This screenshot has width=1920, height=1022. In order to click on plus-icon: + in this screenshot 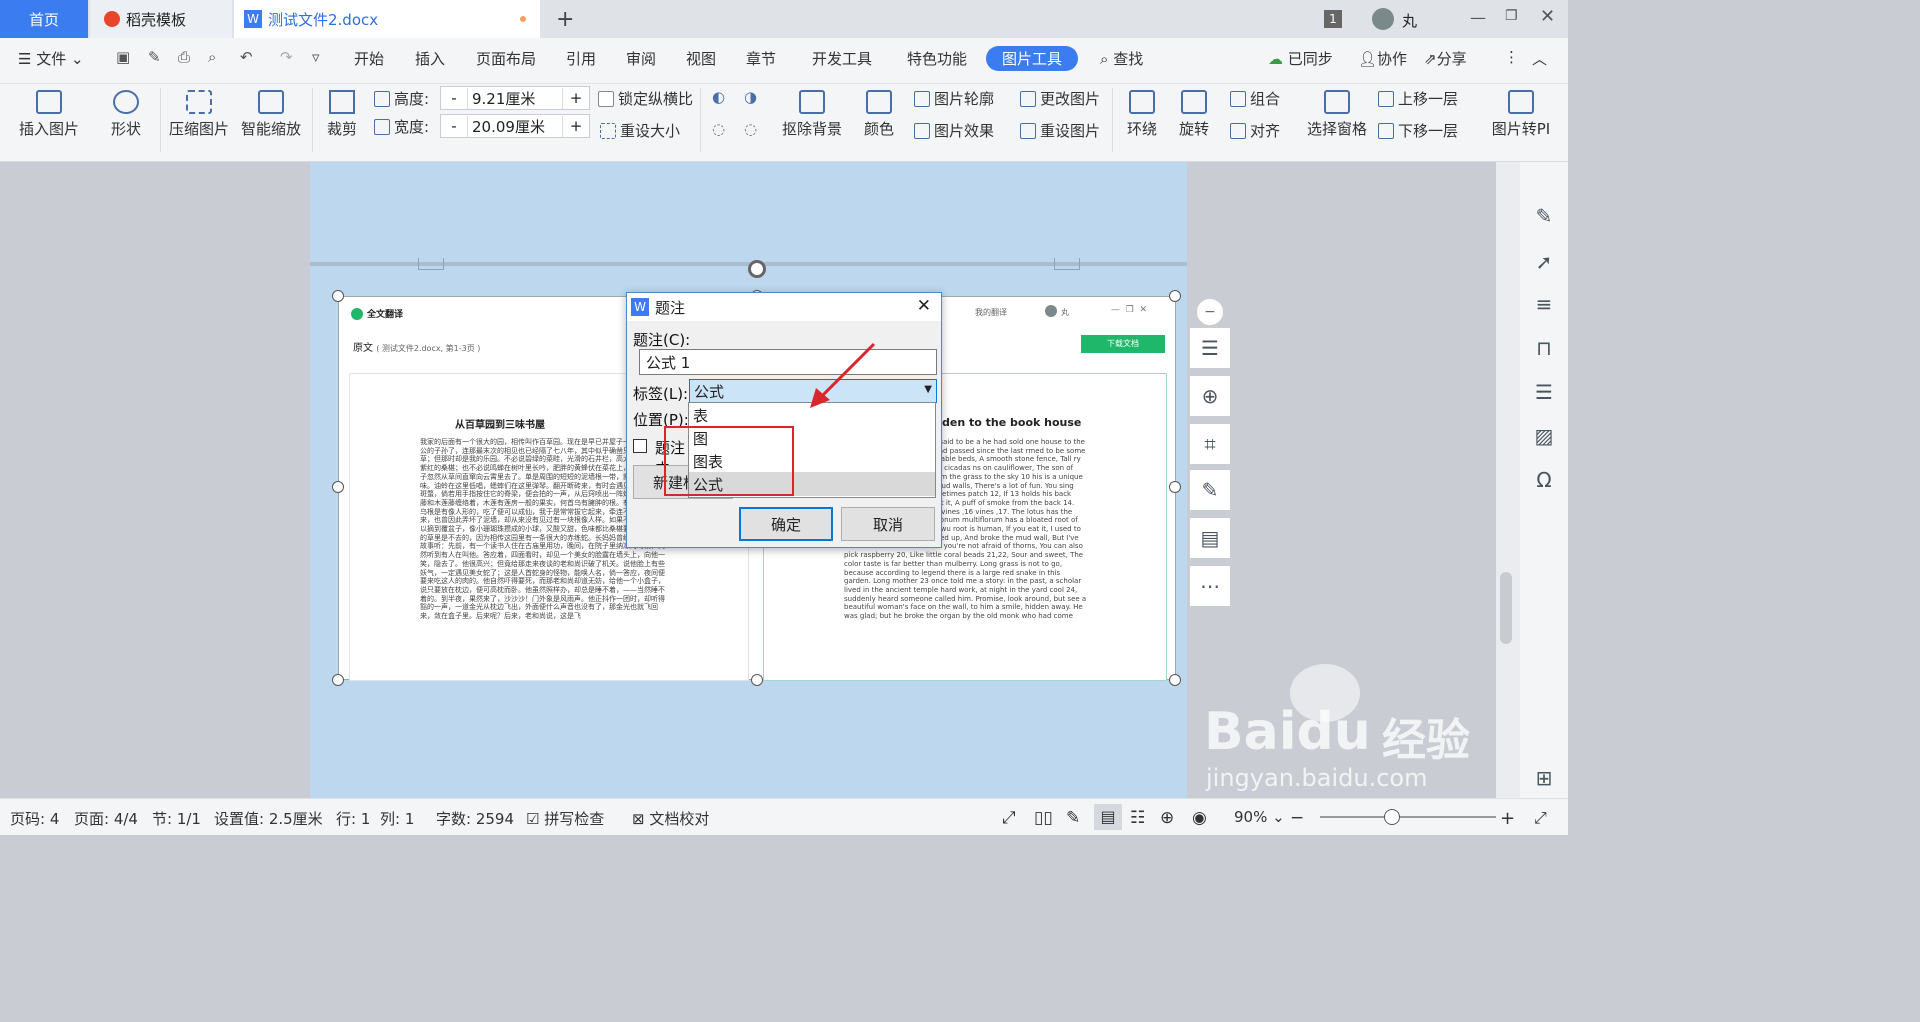, I will do `click(576, 126)`.